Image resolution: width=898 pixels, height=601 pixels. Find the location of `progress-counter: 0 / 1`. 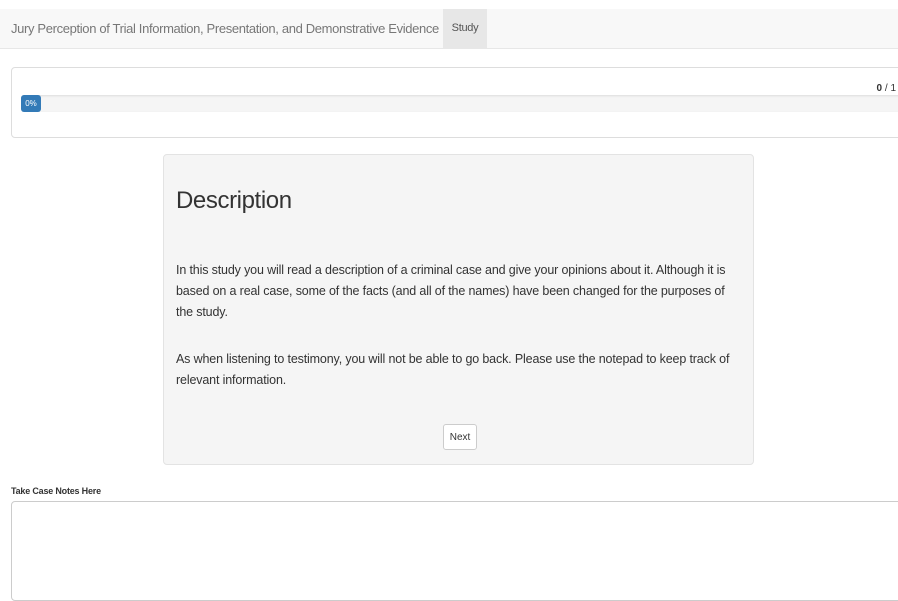

progress-counter: 0 / 1 is located at coordinates (886, 88).